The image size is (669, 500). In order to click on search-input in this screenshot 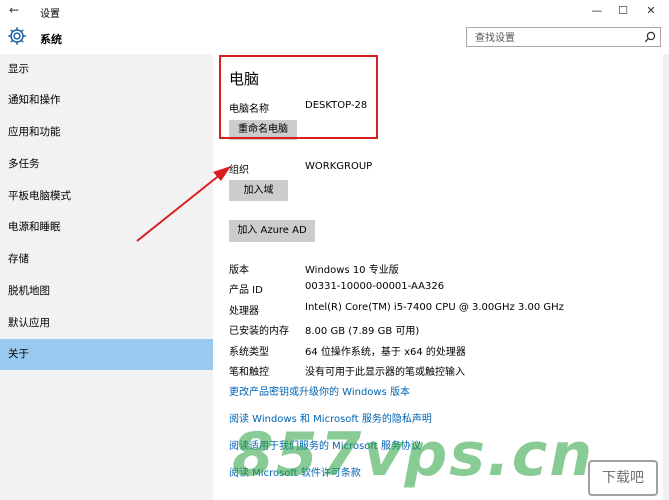, I will do `click(555, 38)`.